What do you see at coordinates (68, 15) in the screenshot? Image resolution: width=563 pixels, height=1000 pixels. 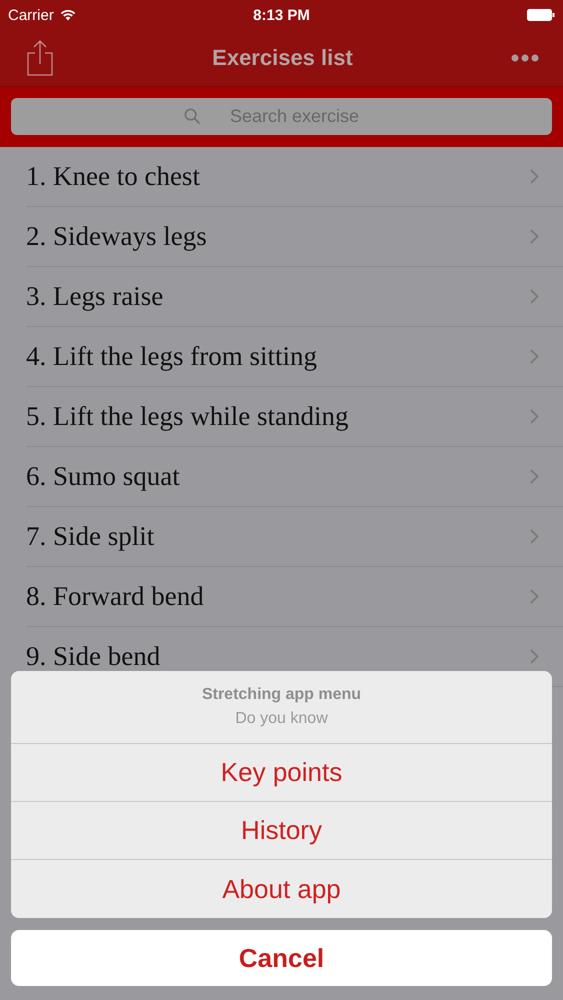 I see `wifi-icon` at bounding box center [68, 15].